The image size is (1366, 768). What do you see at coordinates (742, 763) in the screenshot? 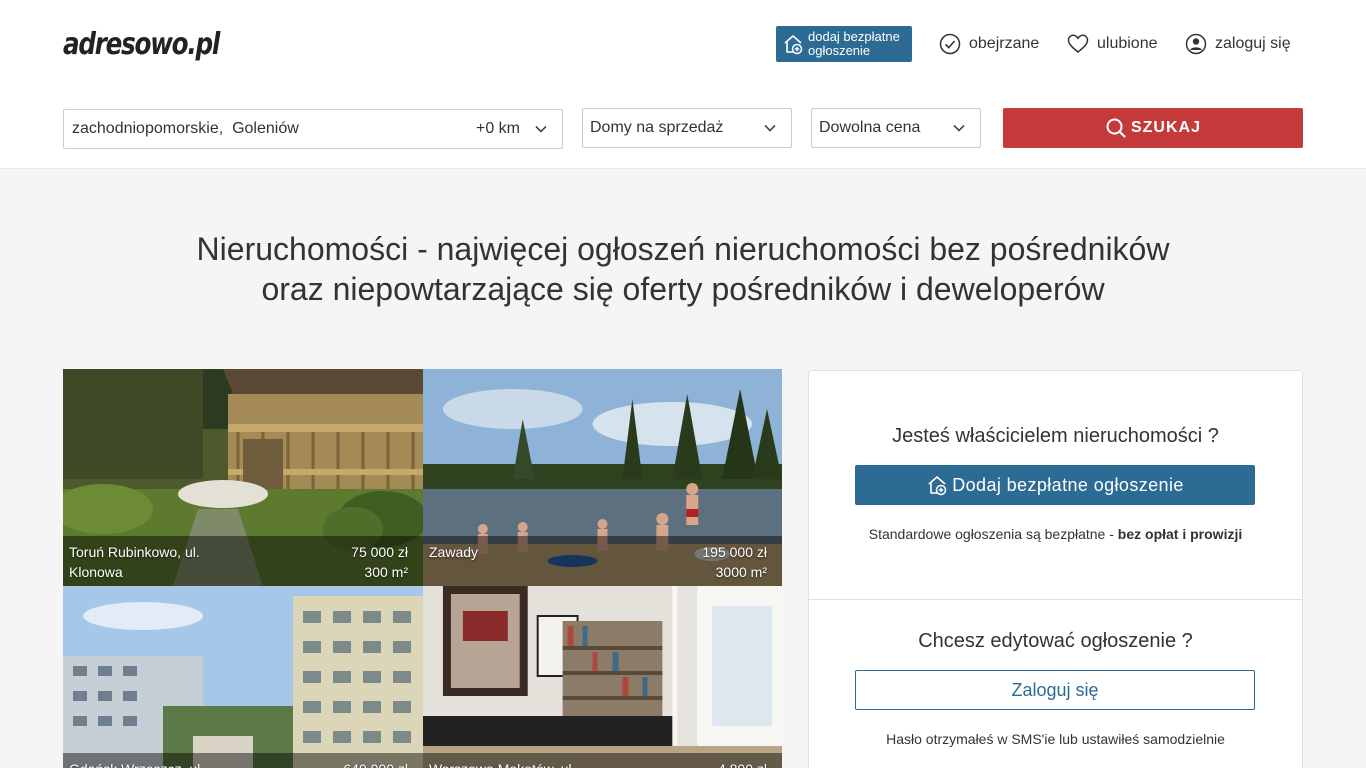
I see `listing-price: 4 800 zł` at bounding box center [742, 763].